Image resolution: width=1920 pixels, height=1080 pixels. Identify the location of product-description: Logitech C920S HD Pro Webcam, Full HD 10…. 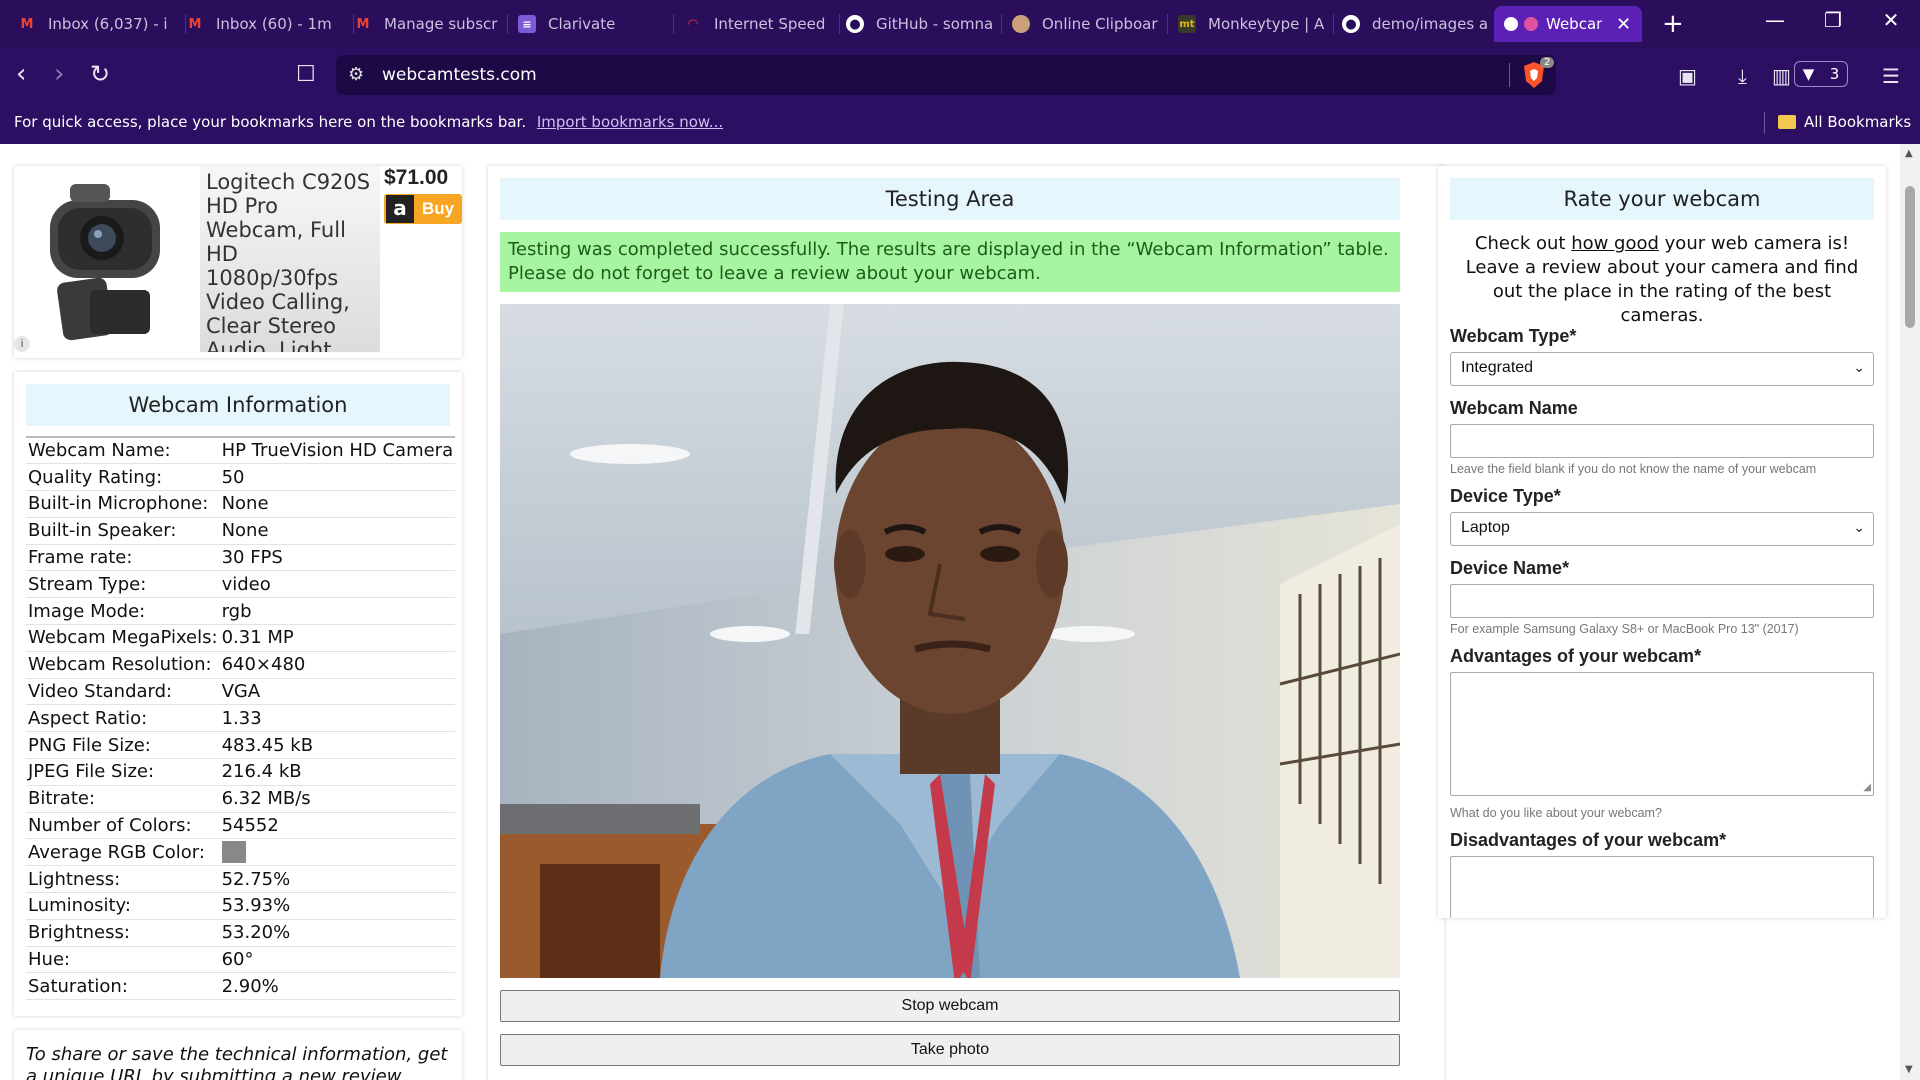
(290, 259).